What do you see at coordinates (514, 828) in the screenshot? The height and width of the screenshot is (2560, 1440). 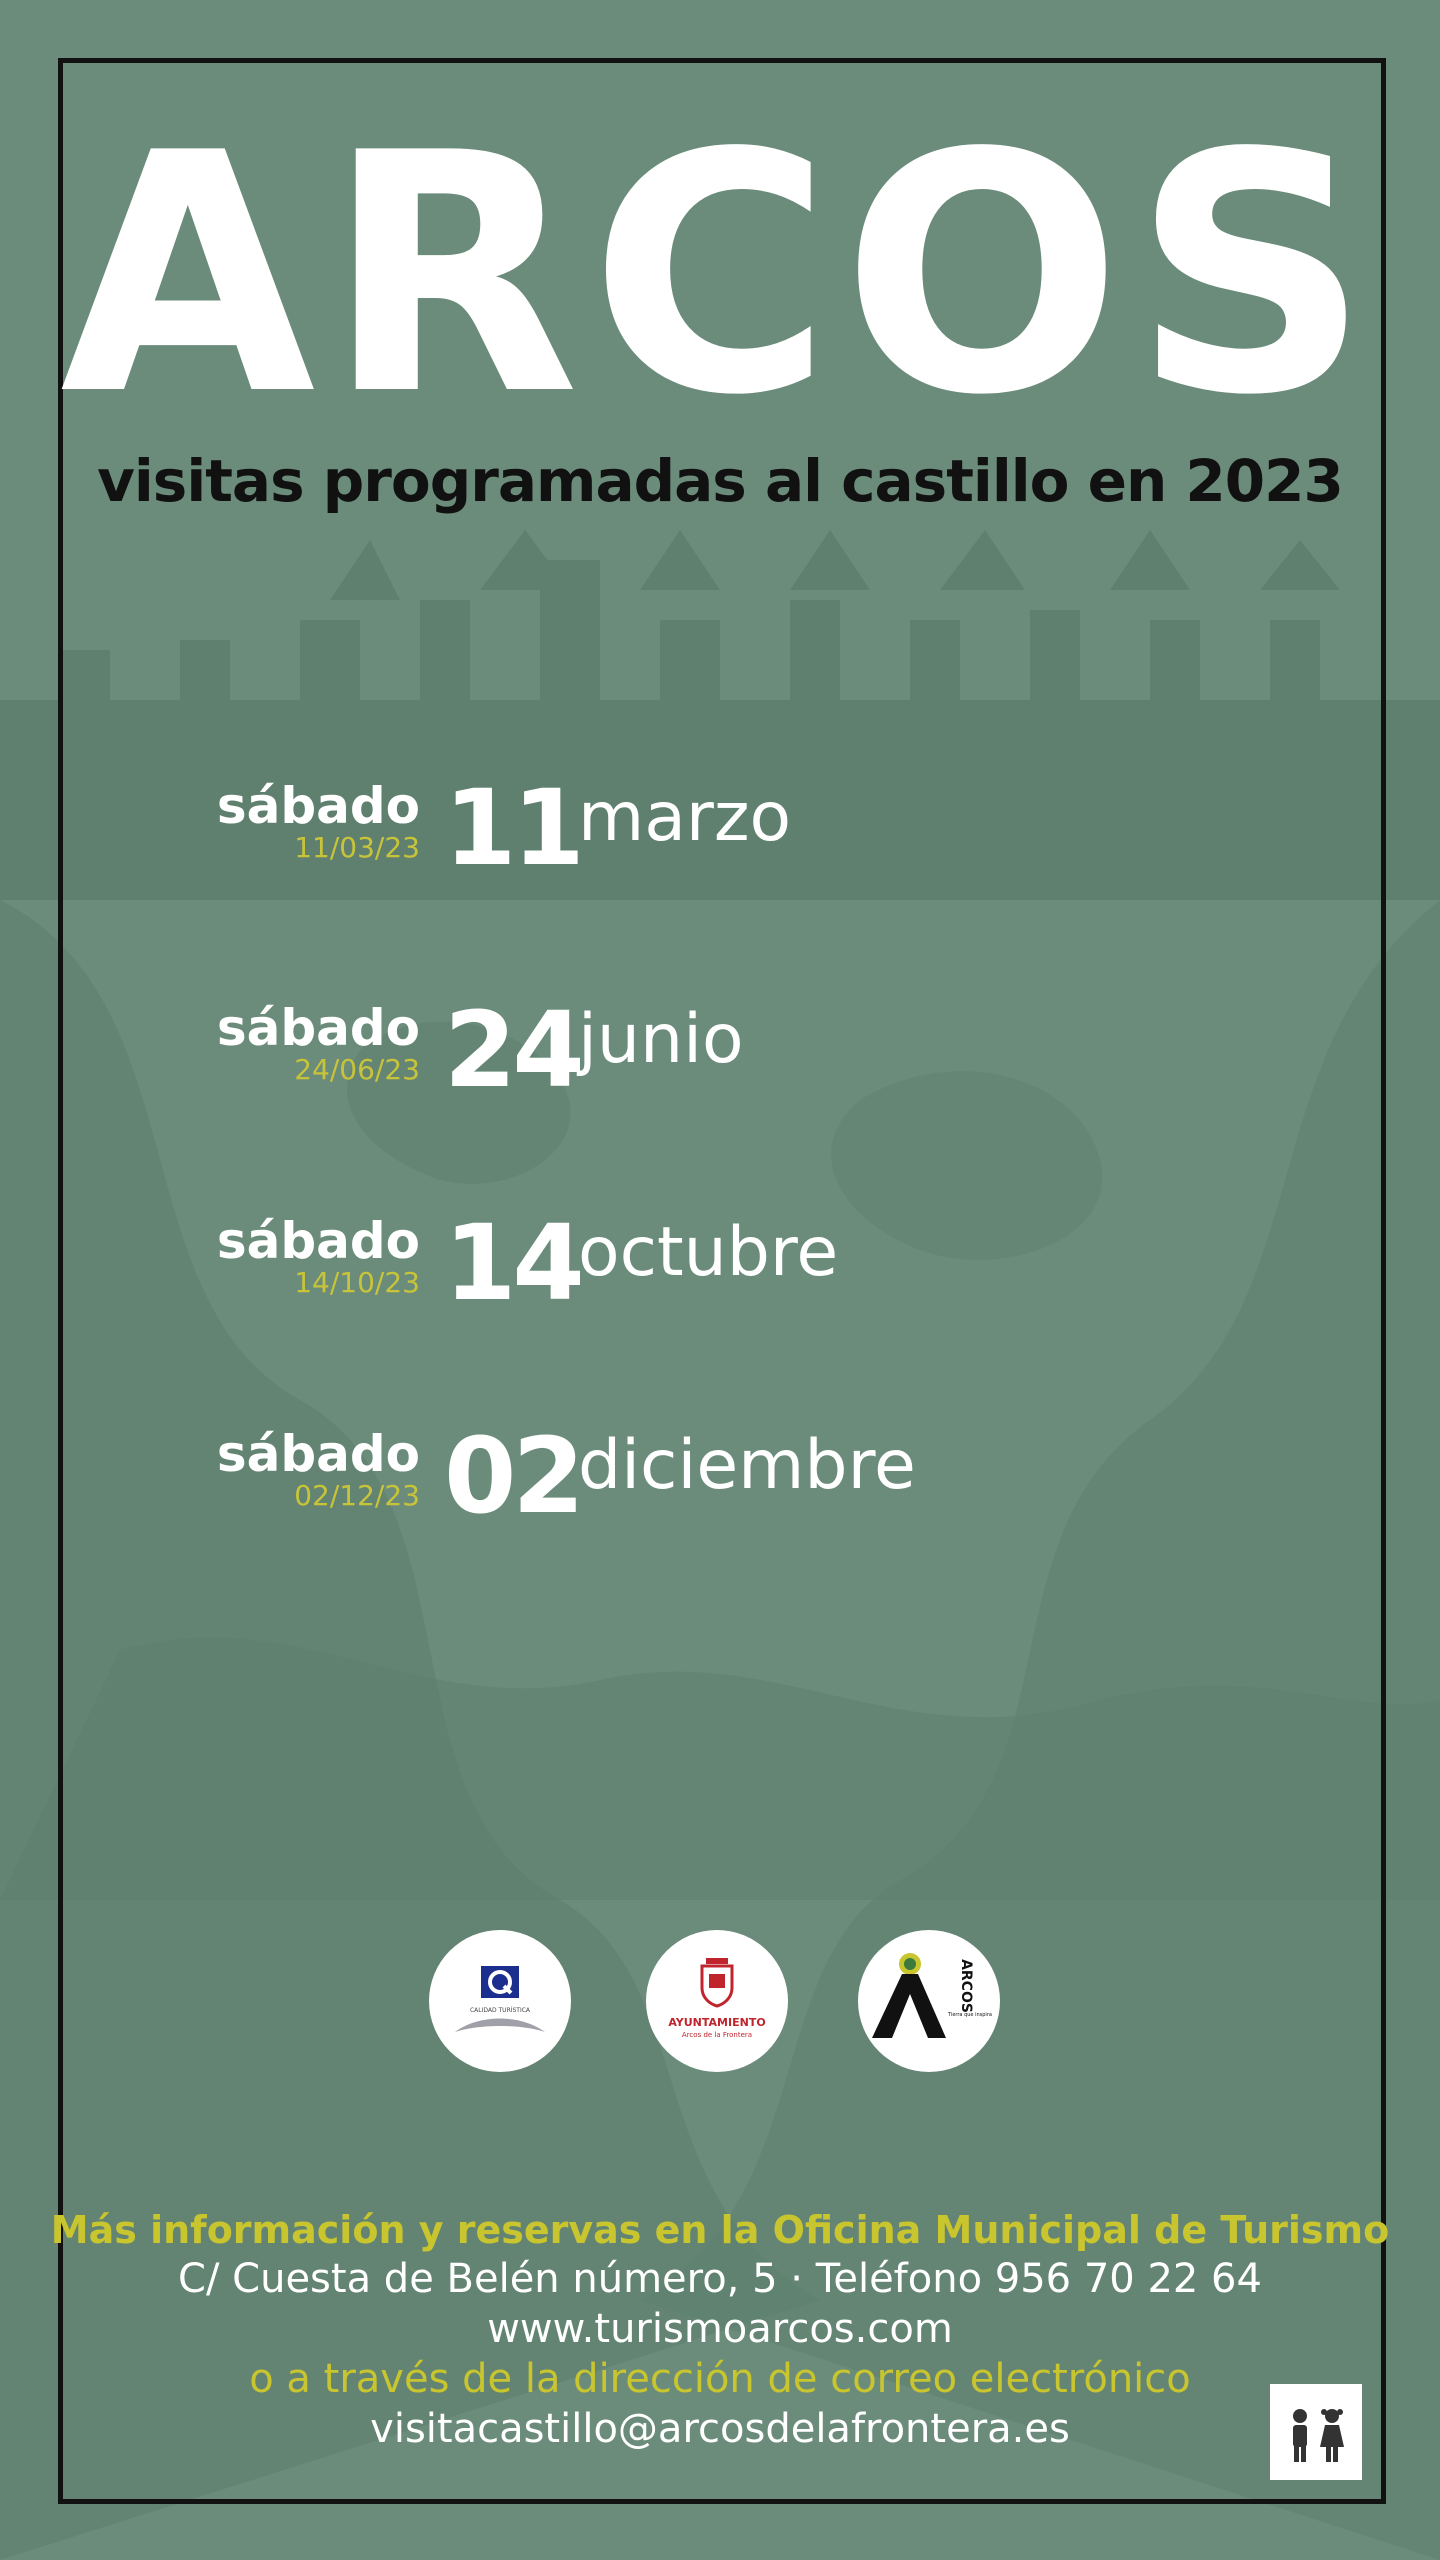 I see `visit-day-number: 11` at bounding box center [514, 828].